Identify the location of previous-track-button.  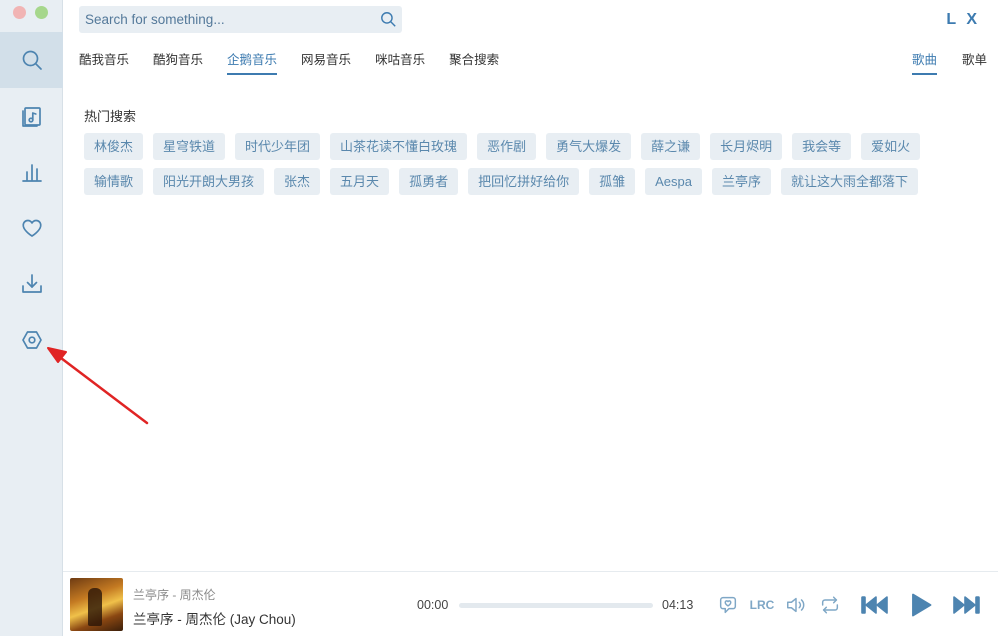
(875, 604).